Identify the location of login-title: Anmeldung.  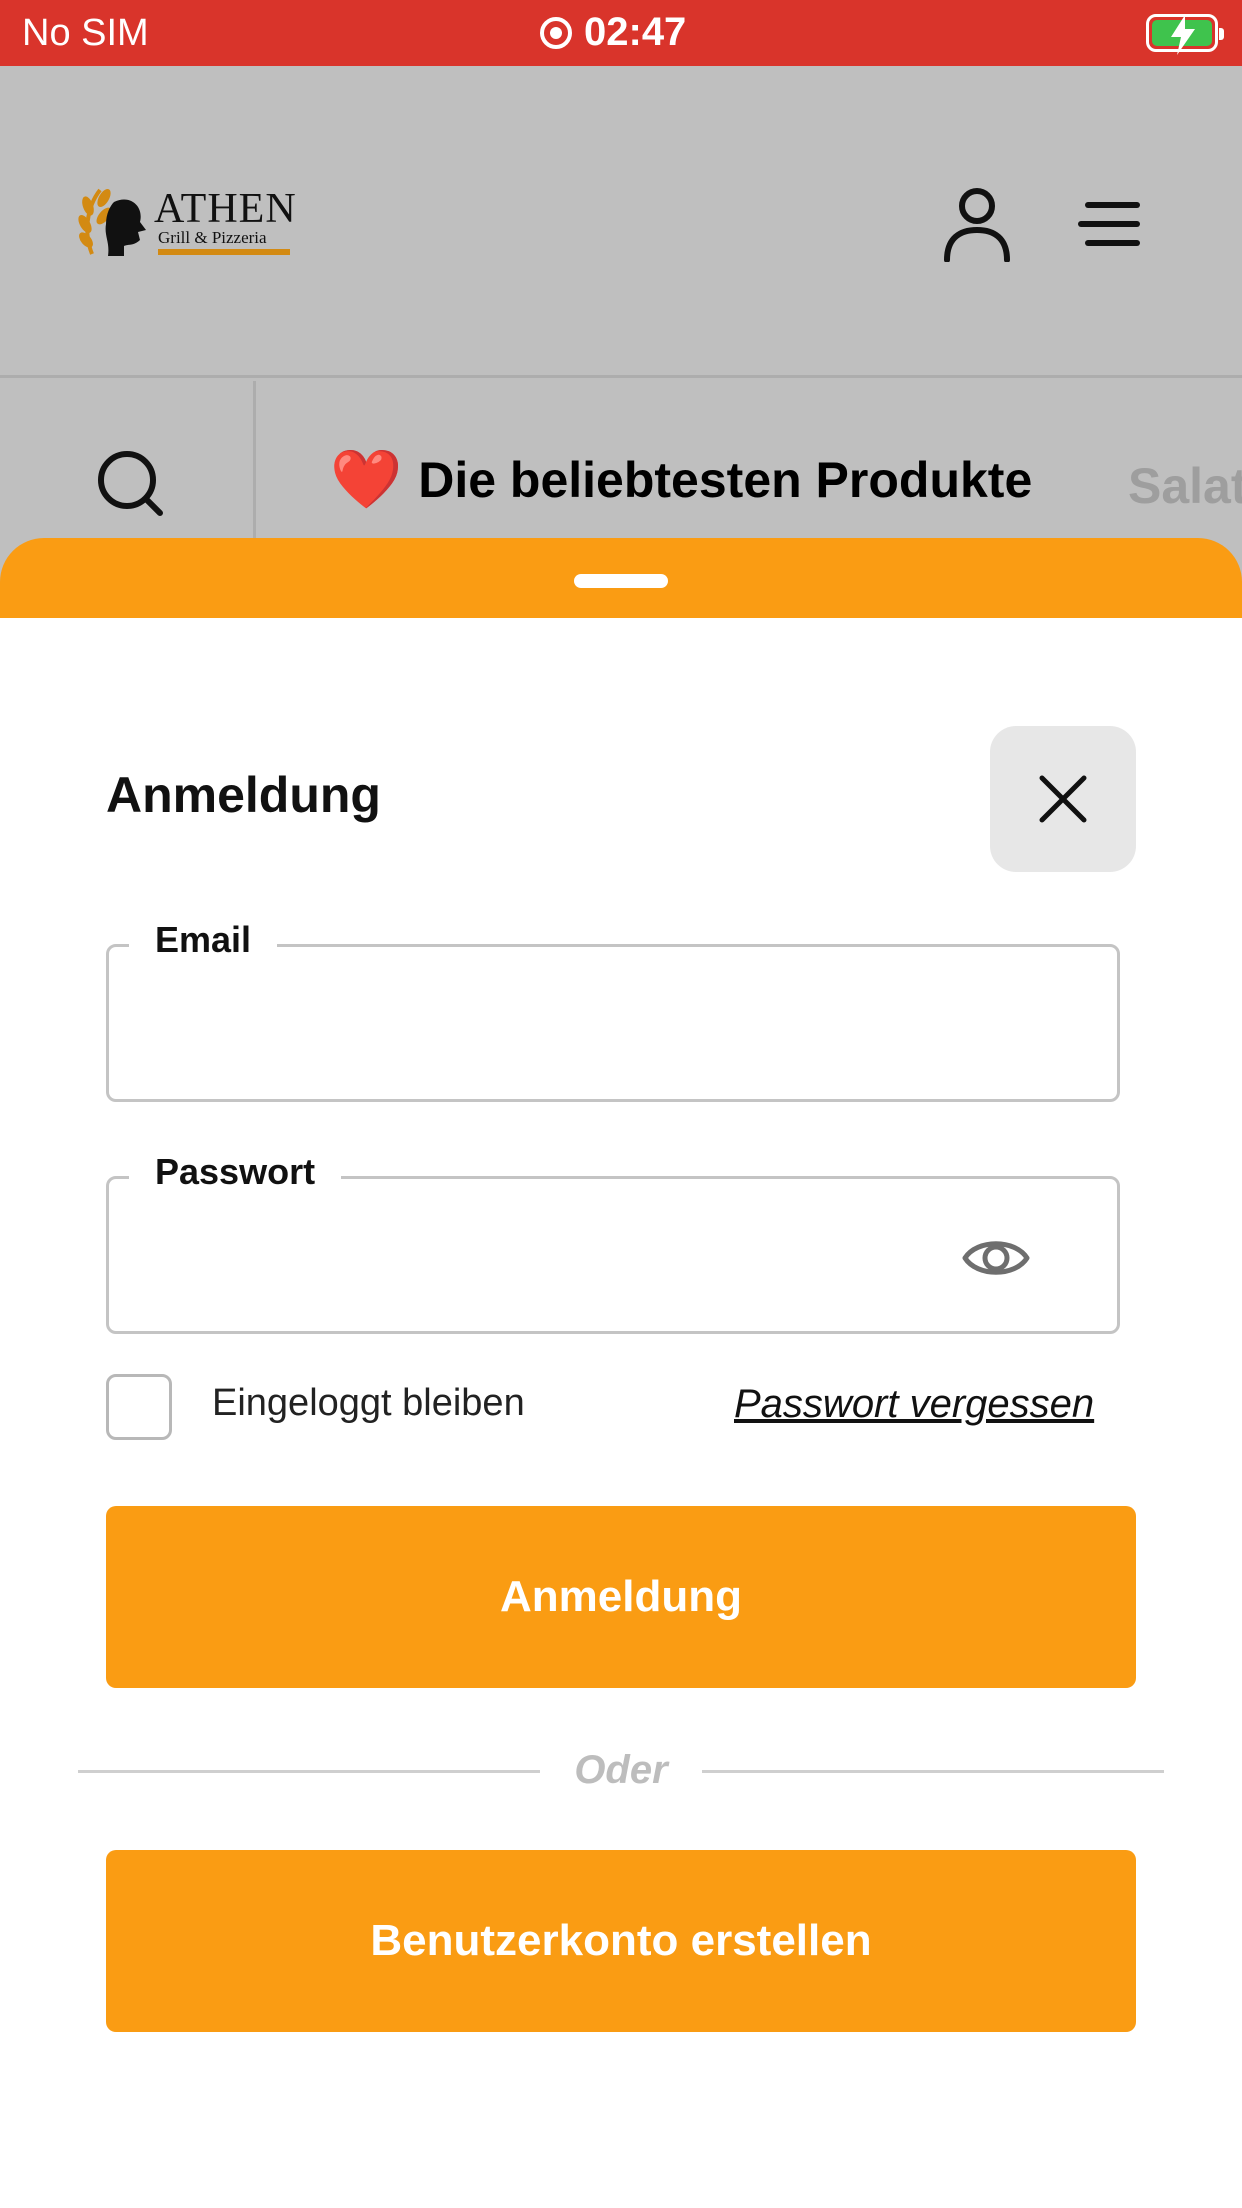
(243, 795).